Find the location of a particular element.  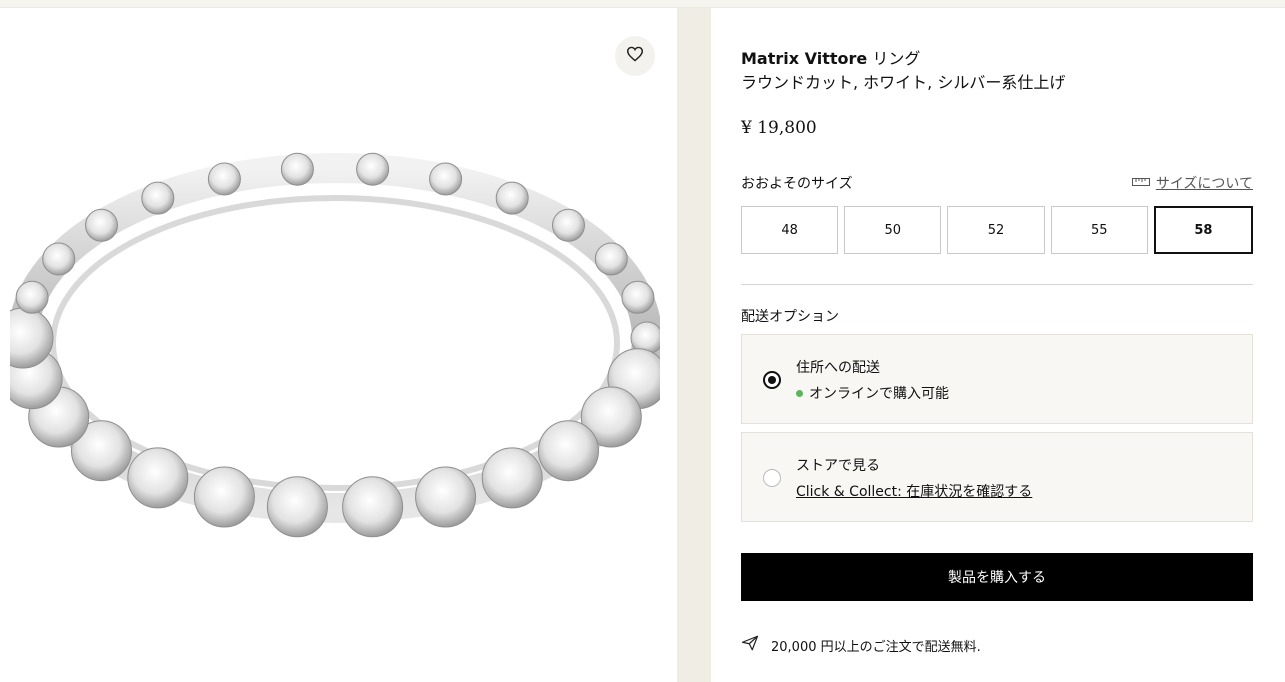

availability-status: オンラインで購入可能 is located at coordinates (872, 393).